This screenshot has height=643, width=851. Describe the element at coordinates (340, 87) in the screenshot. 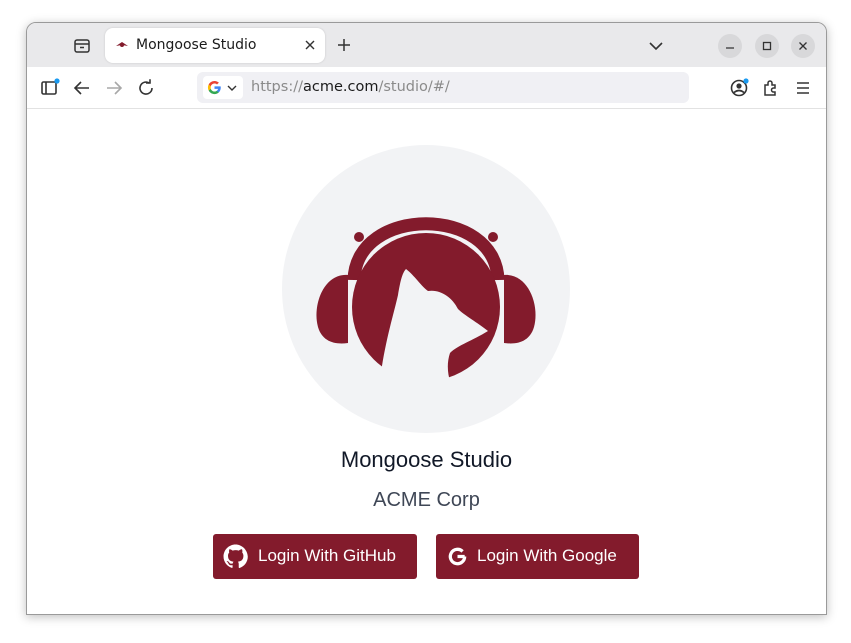

I see `url-host: acme.com` at that location.